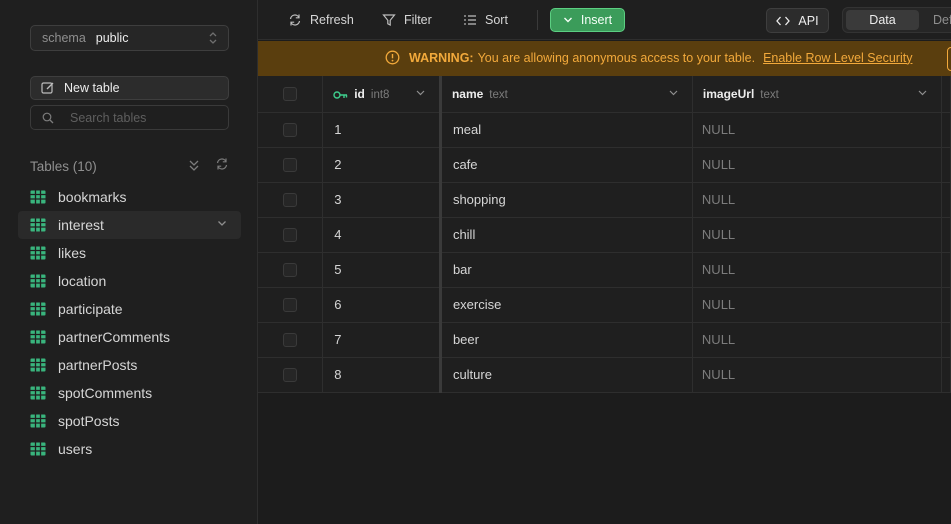  Describe the element at coordinates (942, 20) in the screenshot. I see `view-definition-tab: Def` at that location.